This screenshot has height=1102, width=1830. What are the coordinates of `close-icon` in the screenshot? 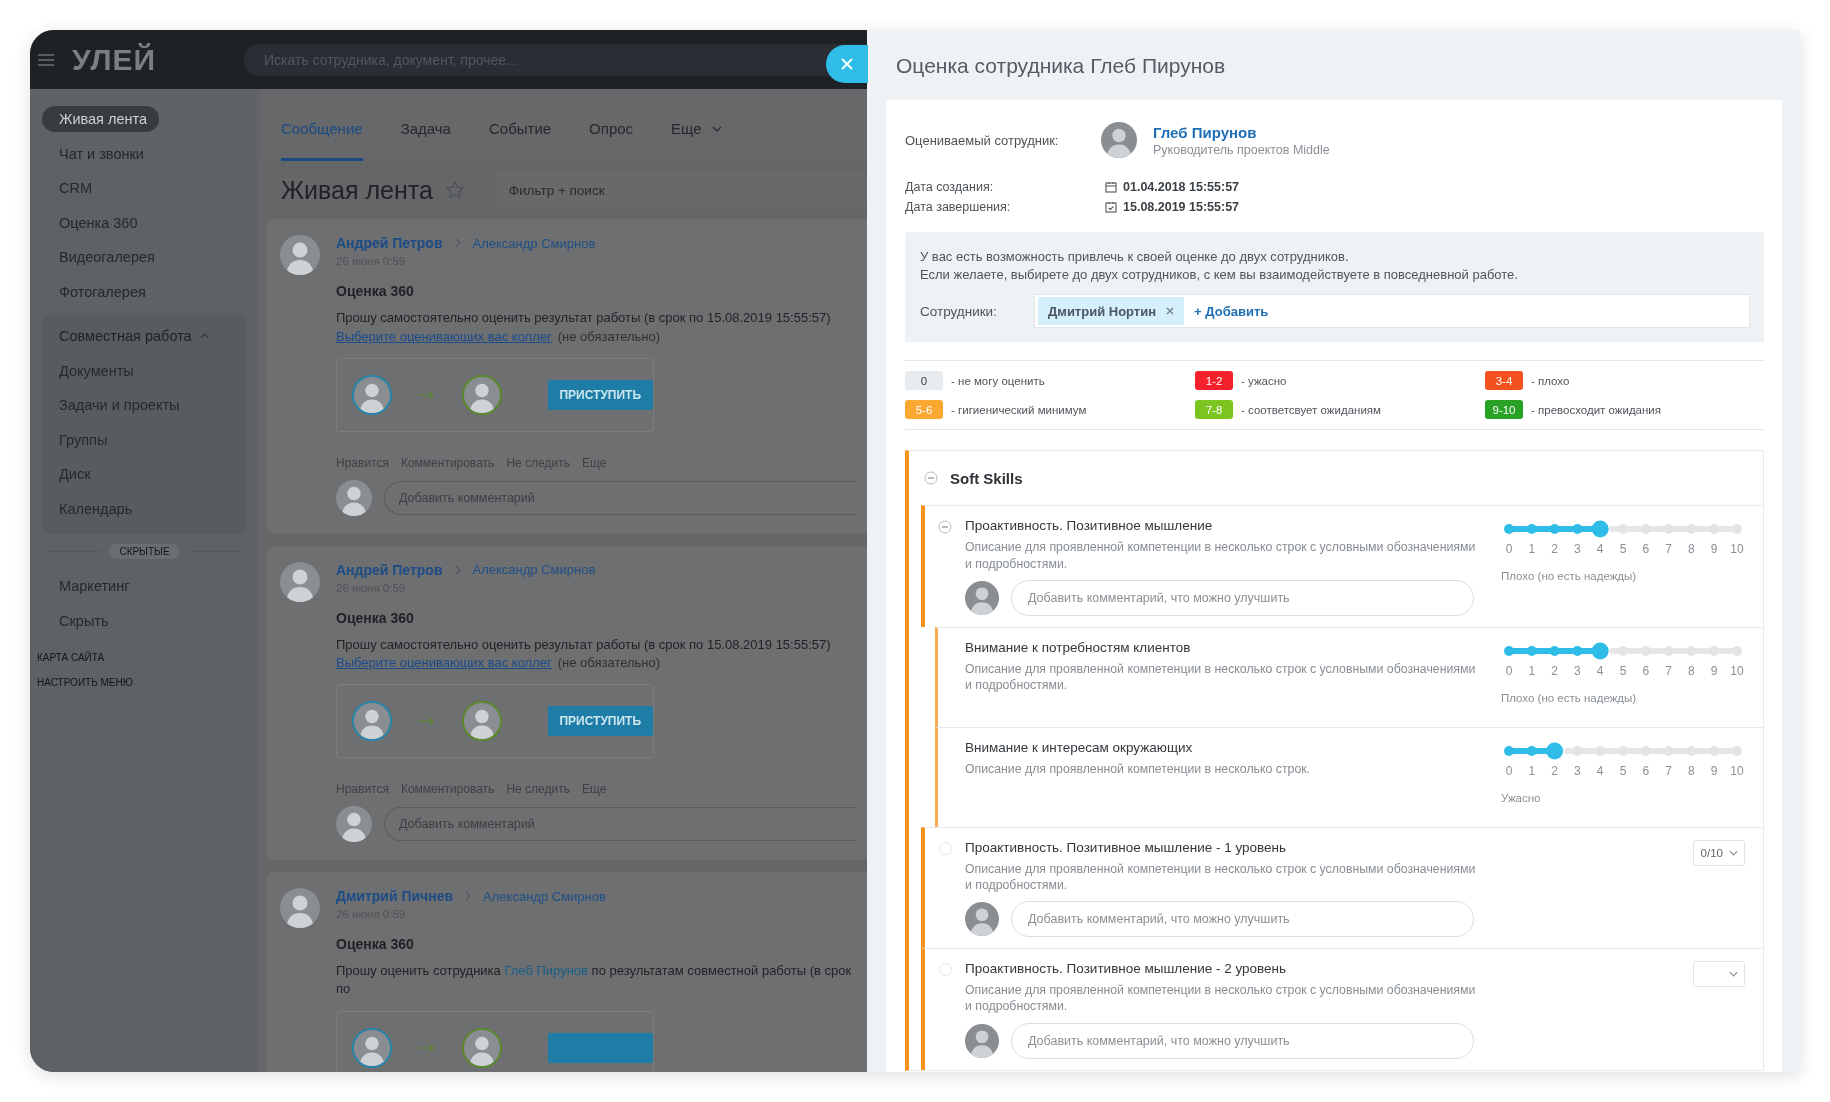 It's located at (847, 64).